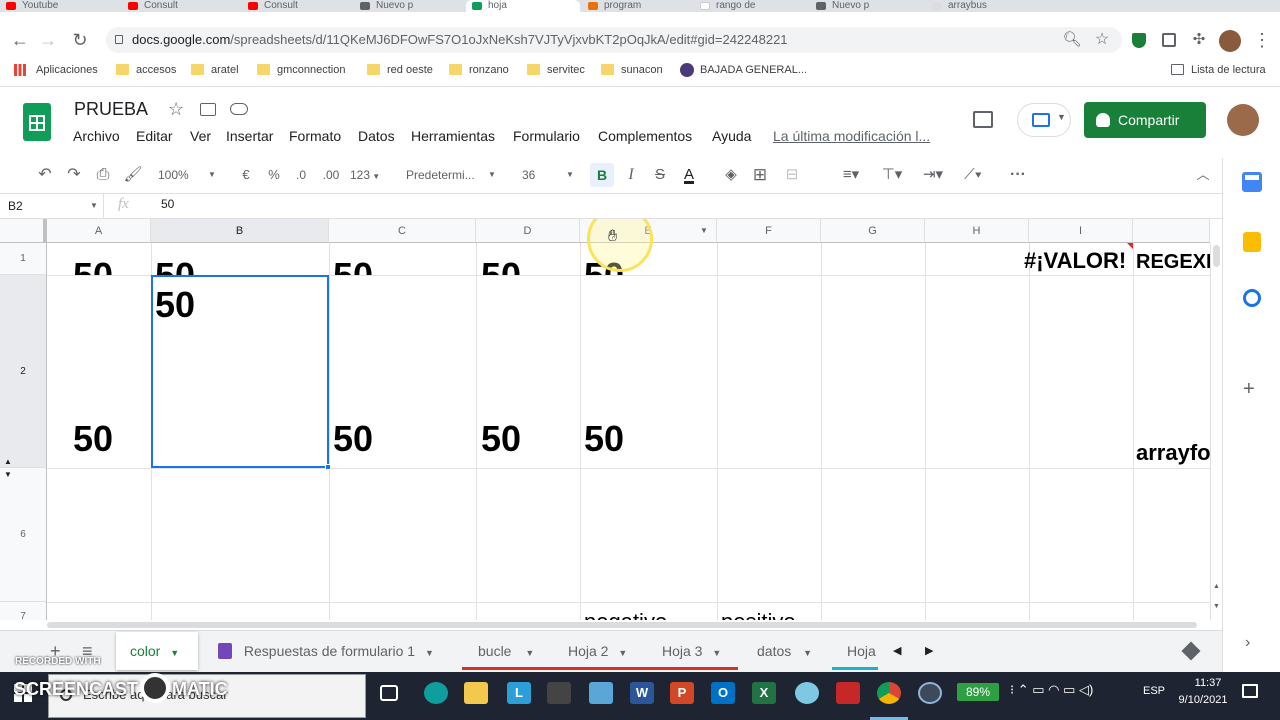 The height and width of the screenshot is (720, 1280). What do you see at coordinates (631, 175) in the screenshot?
I see `italic-button: I` at bounding box center [631, 175].